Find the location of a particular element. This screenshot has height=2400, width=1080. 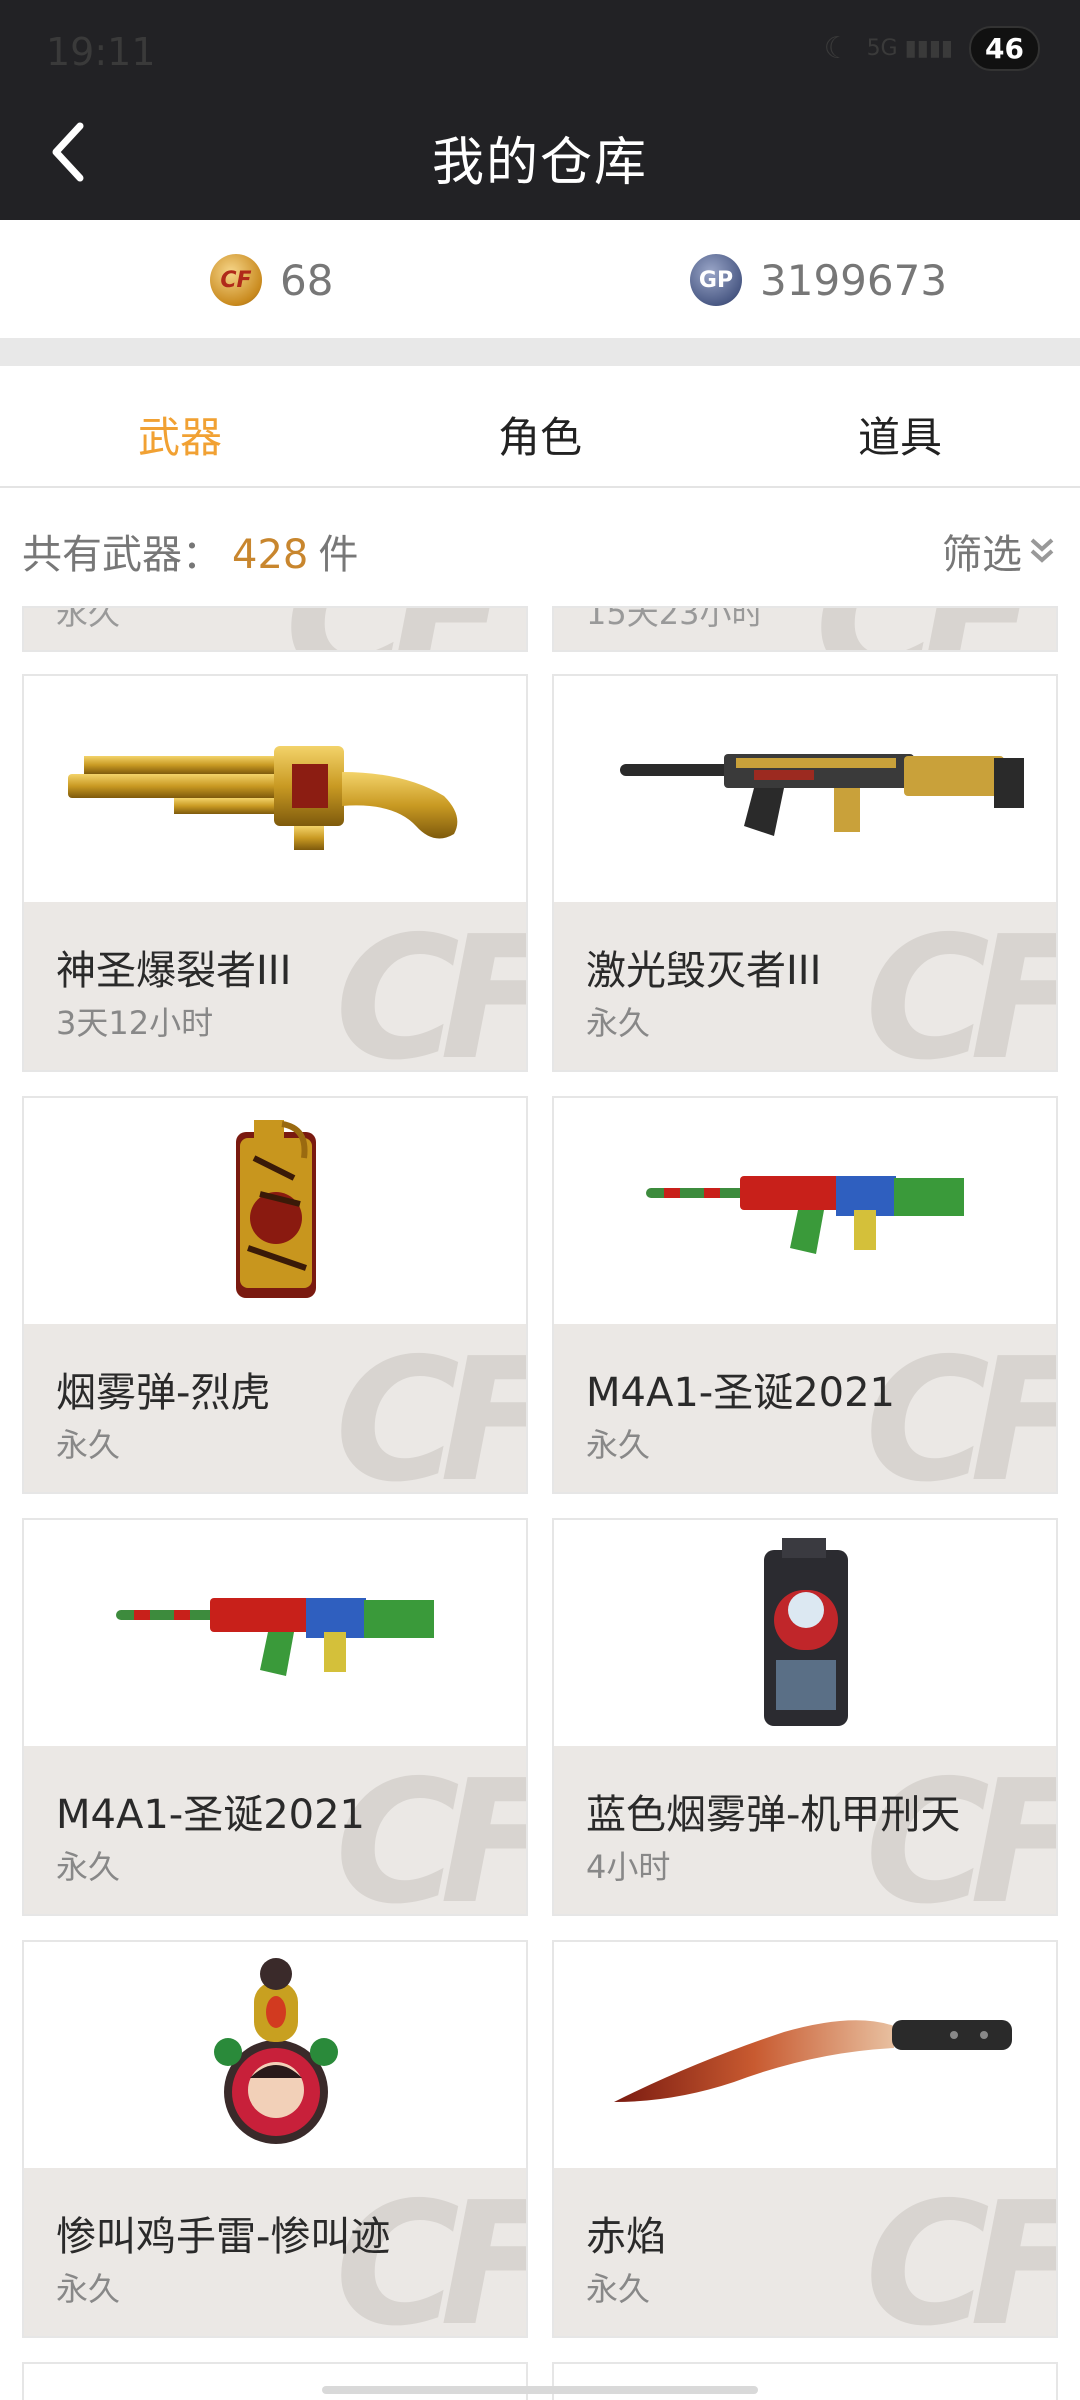

list-item: CF 赤焰 永久 is located at coordinates (805, 2139).